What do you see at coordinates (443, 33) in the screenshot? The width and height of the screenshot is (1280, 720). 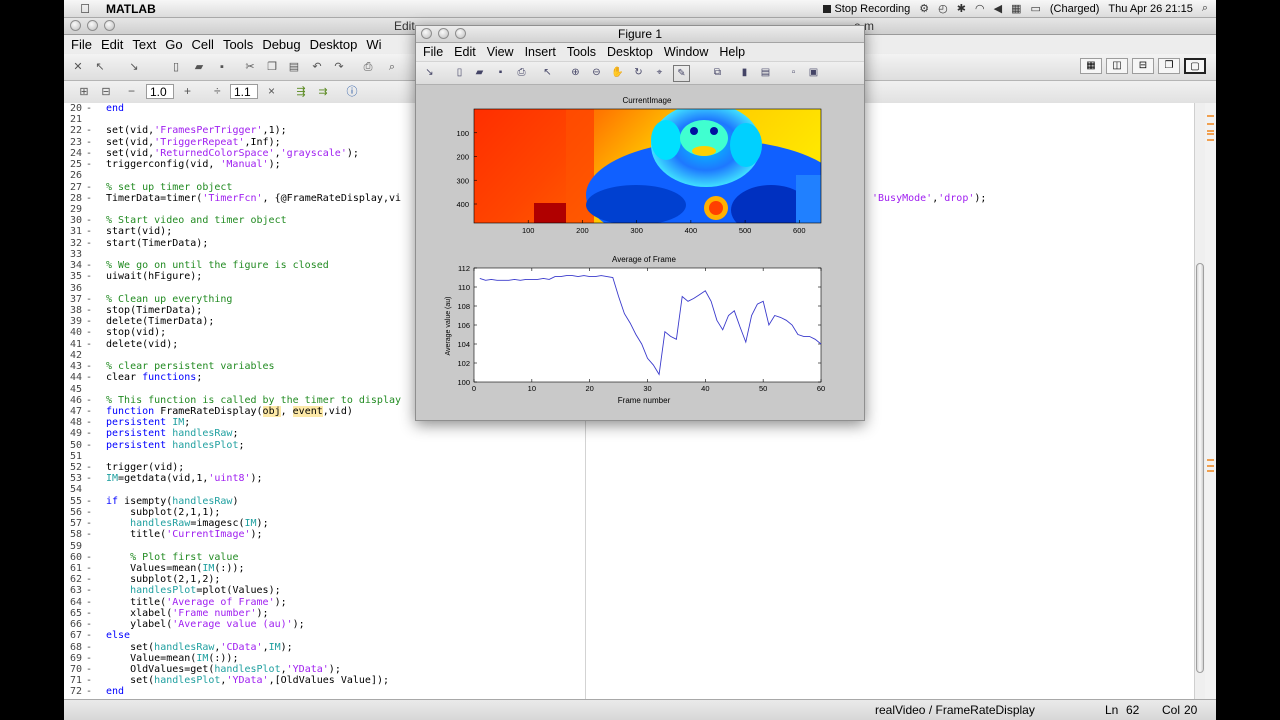 I see `figure-minimize-button` at bounding box center [443, 33].